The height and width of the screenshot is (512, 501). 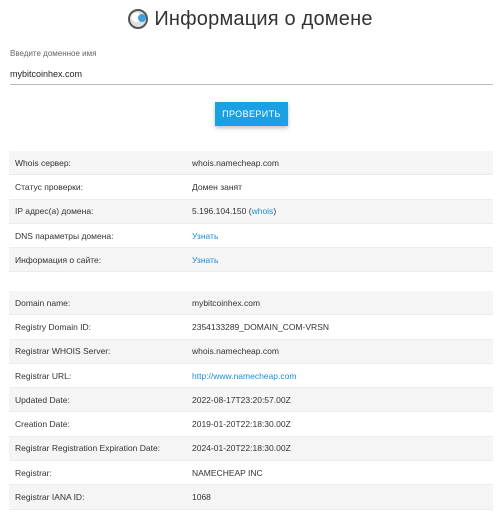 I want to click on row-key: Registrar URL:, so click(x=97, y=376).